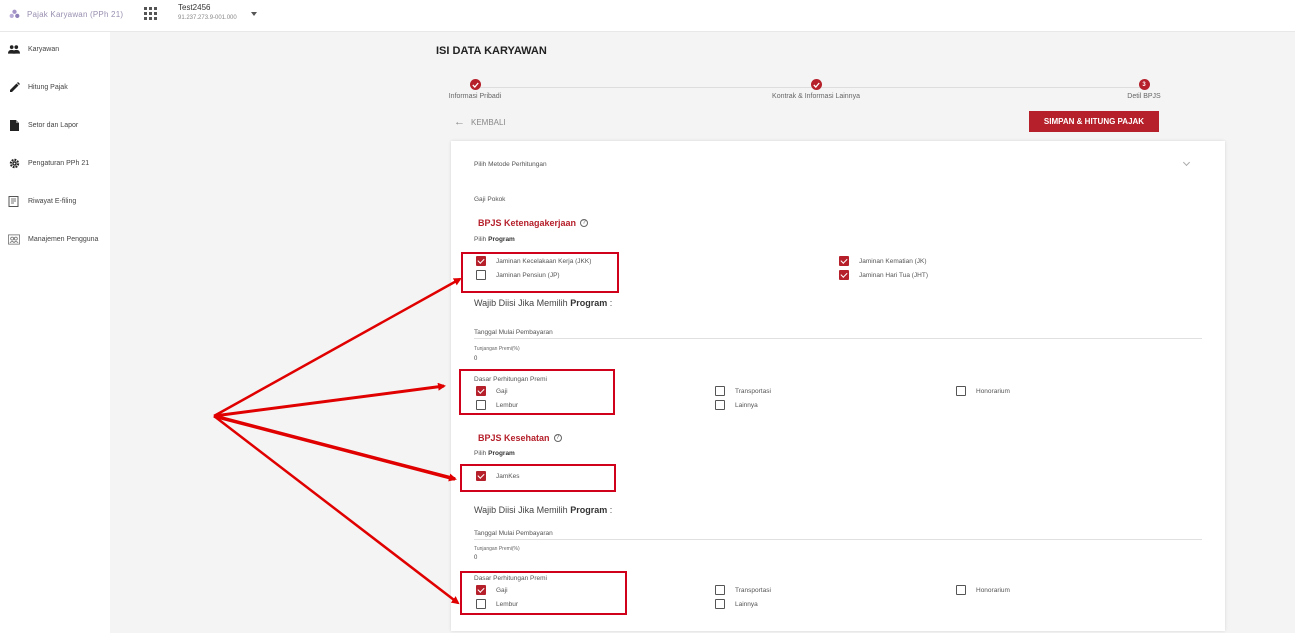 Image resolution: width=1295 pixels, height=633 pixels. What do you see at coordinates (816, 96) in the screenshot?
I see `step-label: Kontrak & Informasi Lainnya` at bounding box center [816, 96].